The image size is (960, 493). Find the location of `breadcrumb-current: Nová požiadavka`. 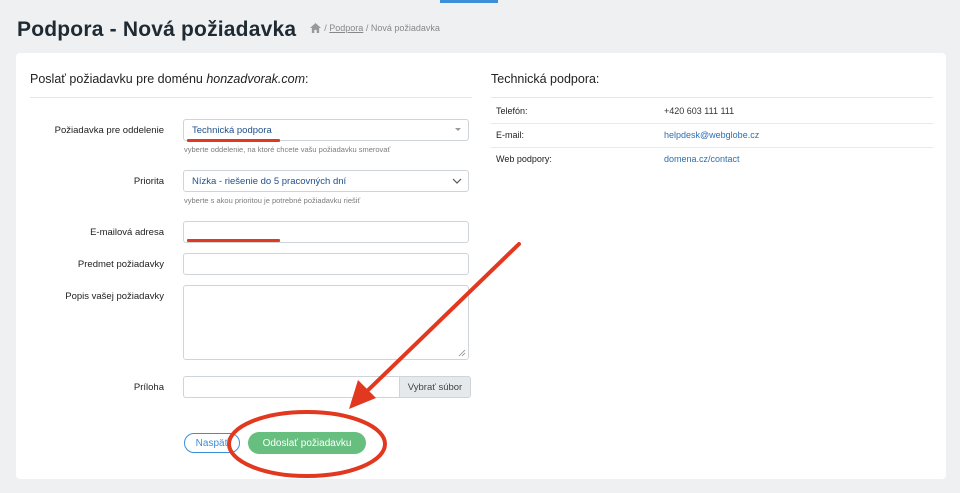

breadcrumb-current: Nová požiadavka is located at coordinates (405, 28).